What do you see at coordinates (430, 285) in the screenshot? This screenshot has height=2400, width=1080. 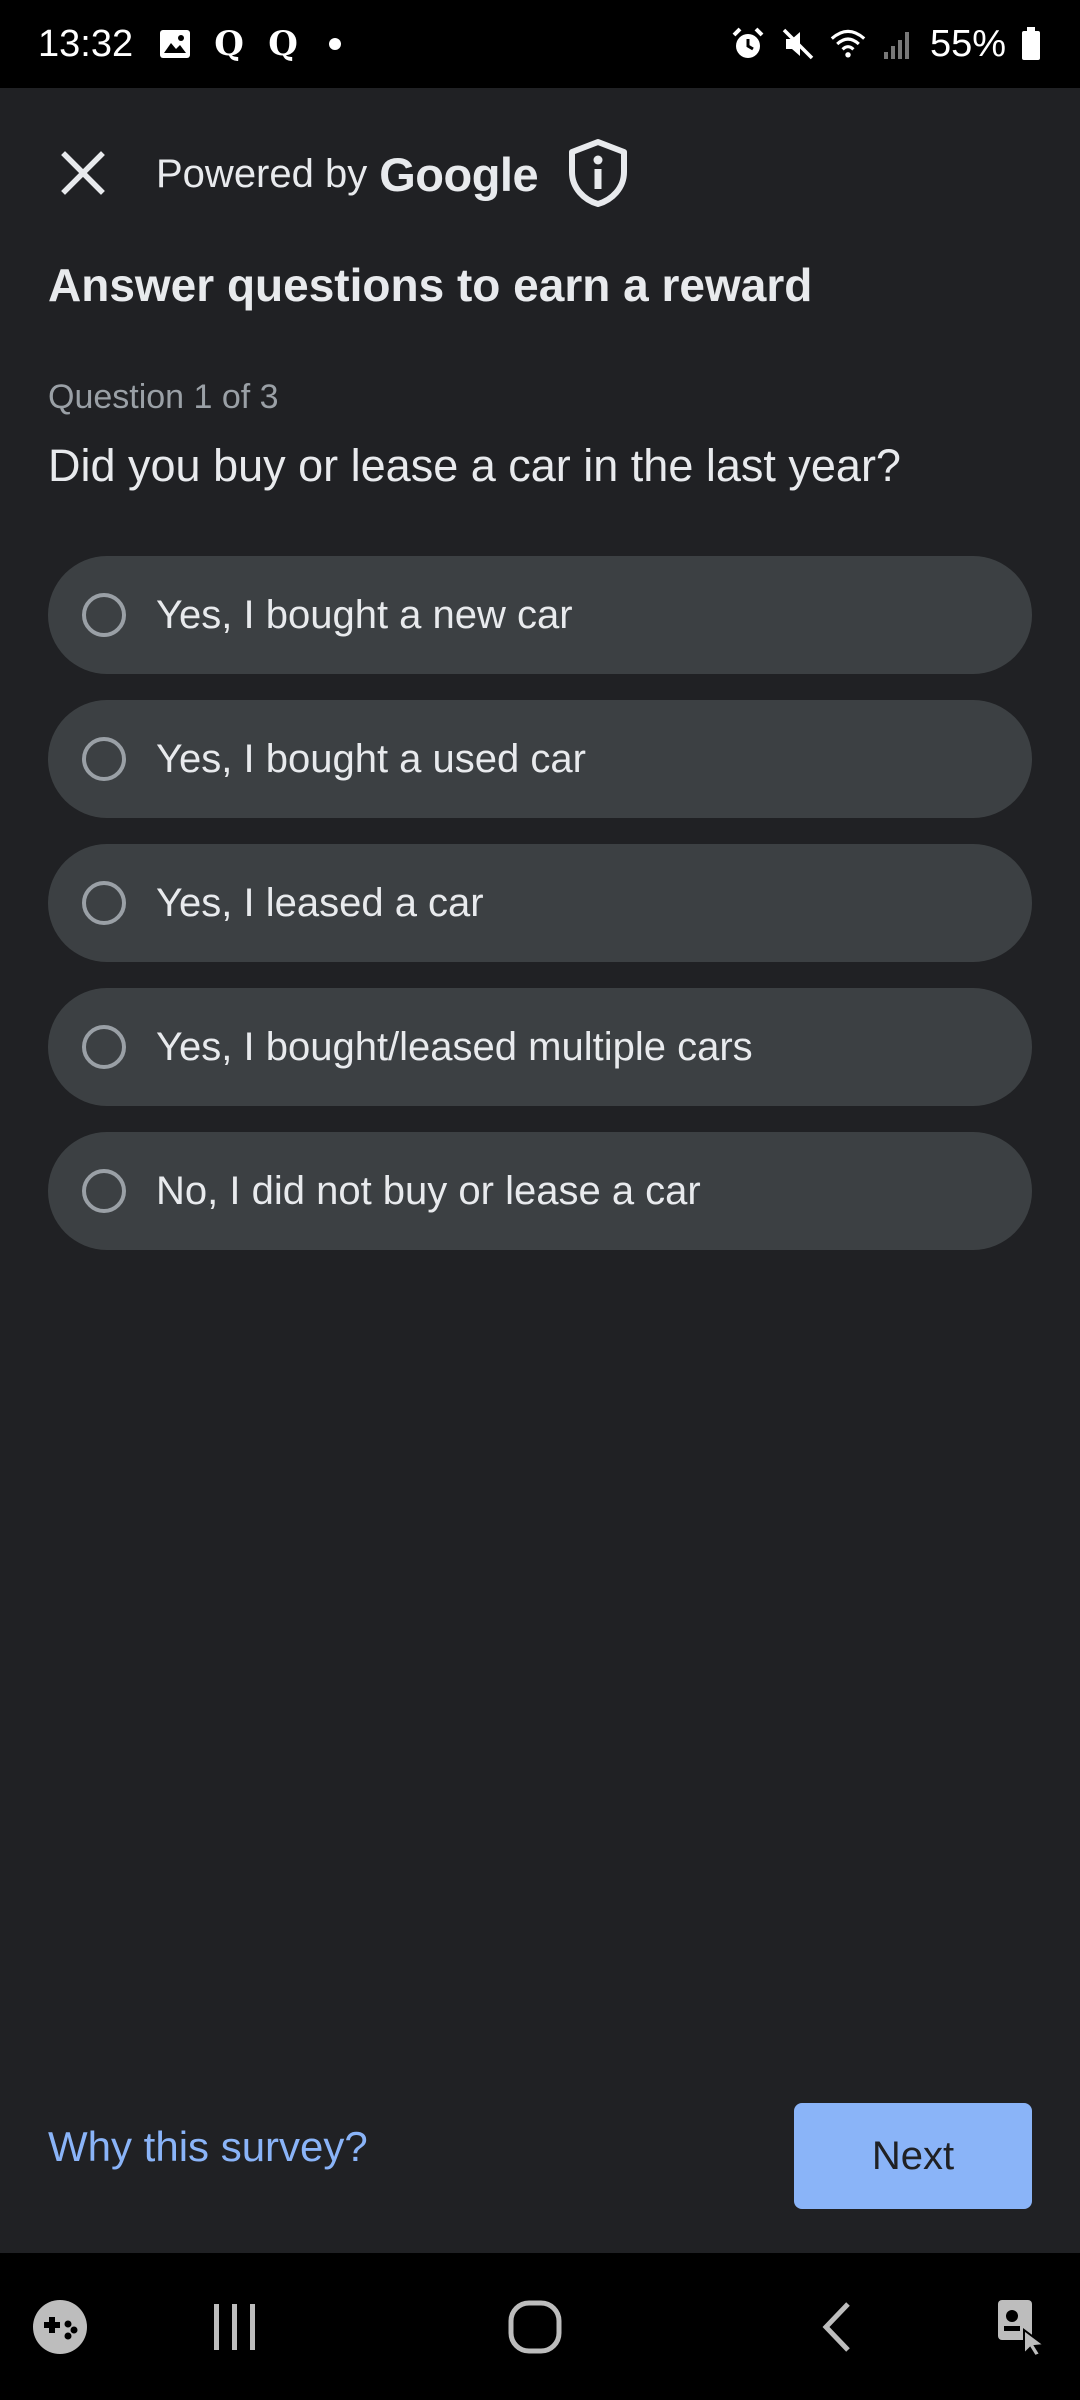 I see `page-title: Answer questions to earn a reward` at bounding box center [430, 285].